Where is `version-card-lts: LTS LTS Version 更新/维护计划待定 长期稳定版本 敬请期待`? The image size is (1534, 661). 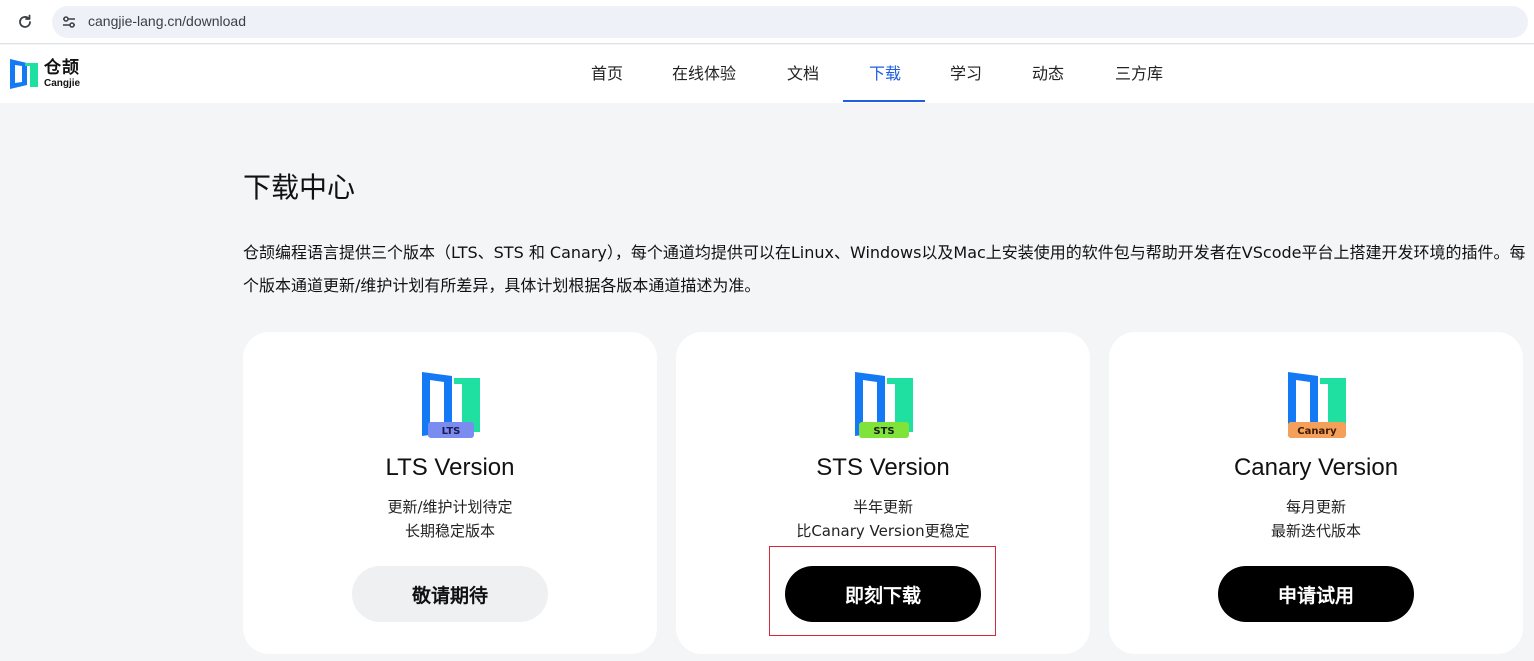
version-card-lts: LTS LTS Version 更新/维护计划待定 长期稳定版本 敬请期待 is located at coordinates (450, 493).